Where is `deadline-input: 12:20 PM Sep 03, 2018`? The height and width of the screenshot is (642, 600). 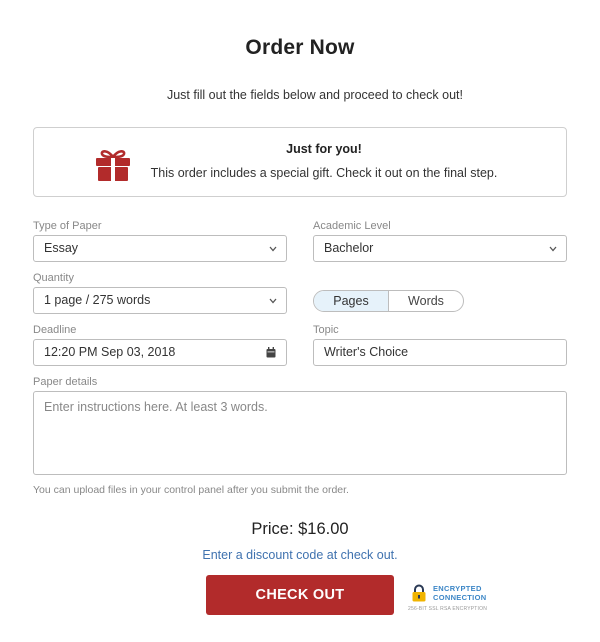 deadline-input: 12:20 PM Sep 03, 2018 is located at coordinates (160, 352).